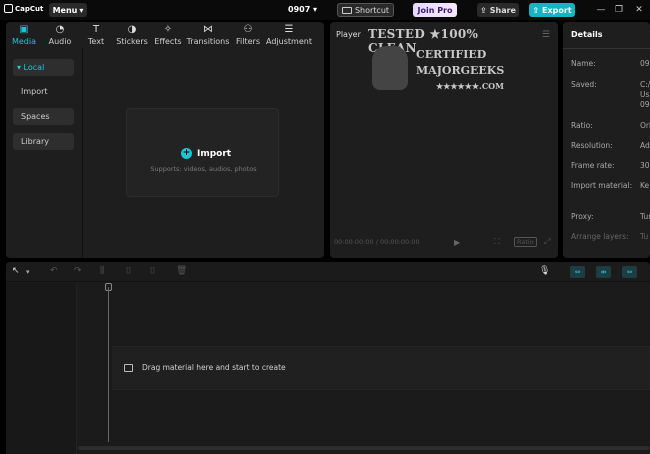  I want to click on undo-icon: ↶, so click(54, 271).